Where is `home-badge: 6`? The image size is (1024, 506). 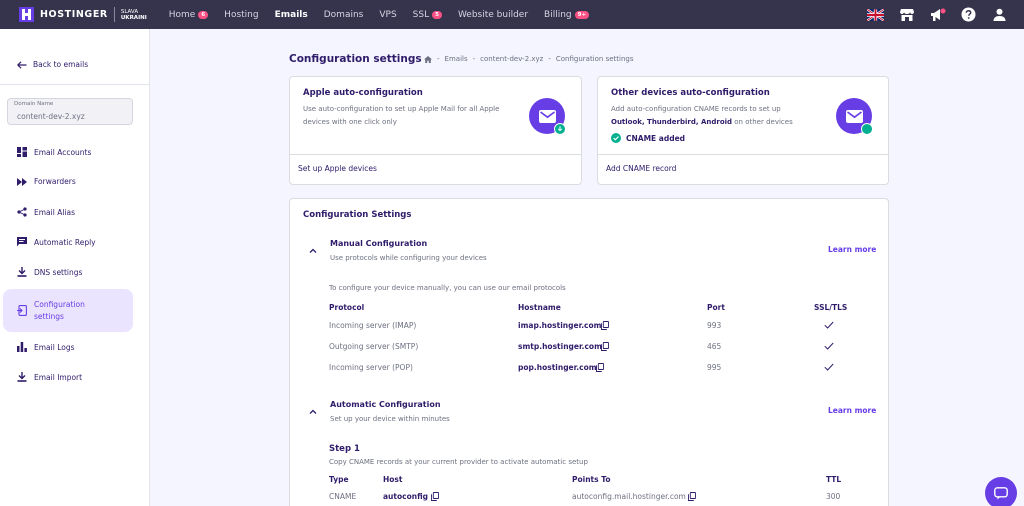 home-badge: 6 is located at coordinates (203, 14).